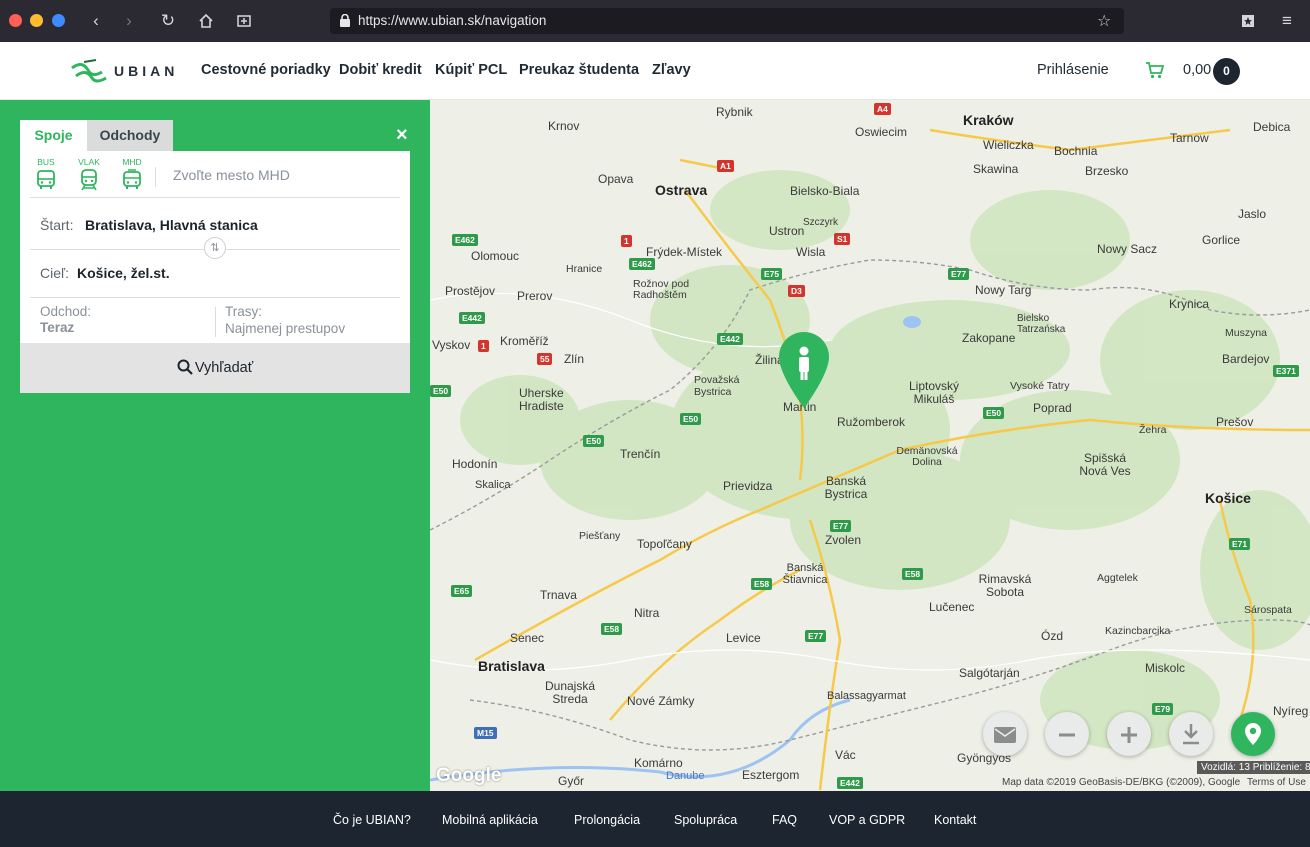 The height and width of the screenshot is (847, 1310). What do you see at coordinates (89, 71) in the screenshot?
I see `ubian-logo-icon` at bounding box center [89, 71].